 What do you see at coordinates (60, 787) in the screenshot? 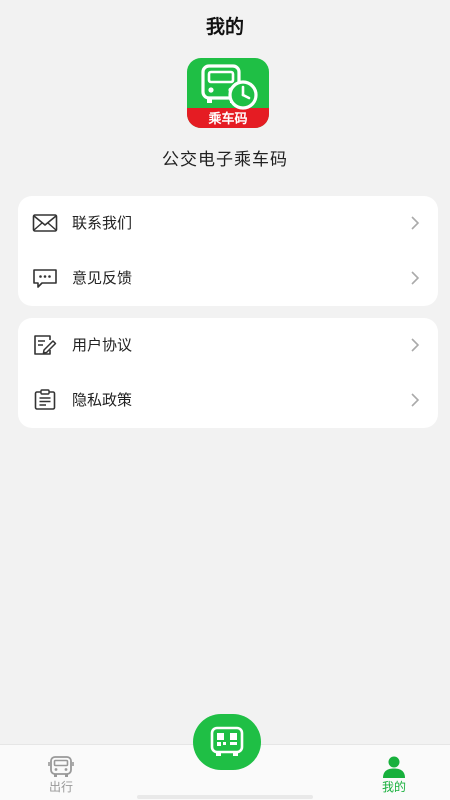
I see `tab-label: 出行` at bounding box center [60, 787].